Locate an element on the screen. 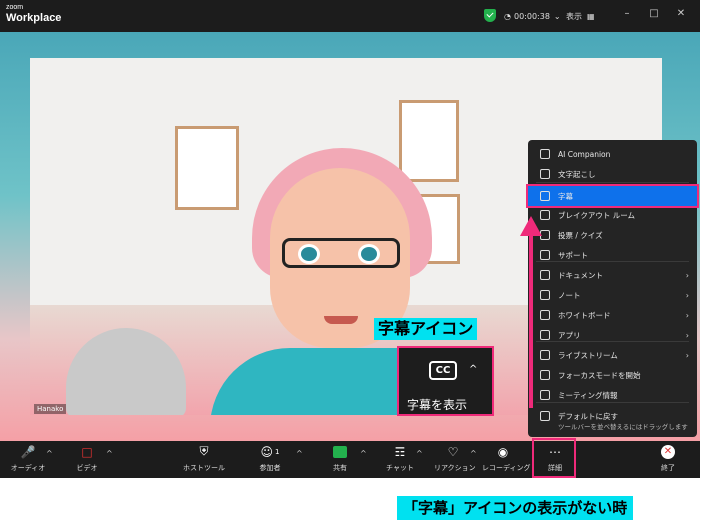  host-tools-button: ⛨ ホストツール is located at coordinates (204, 459).